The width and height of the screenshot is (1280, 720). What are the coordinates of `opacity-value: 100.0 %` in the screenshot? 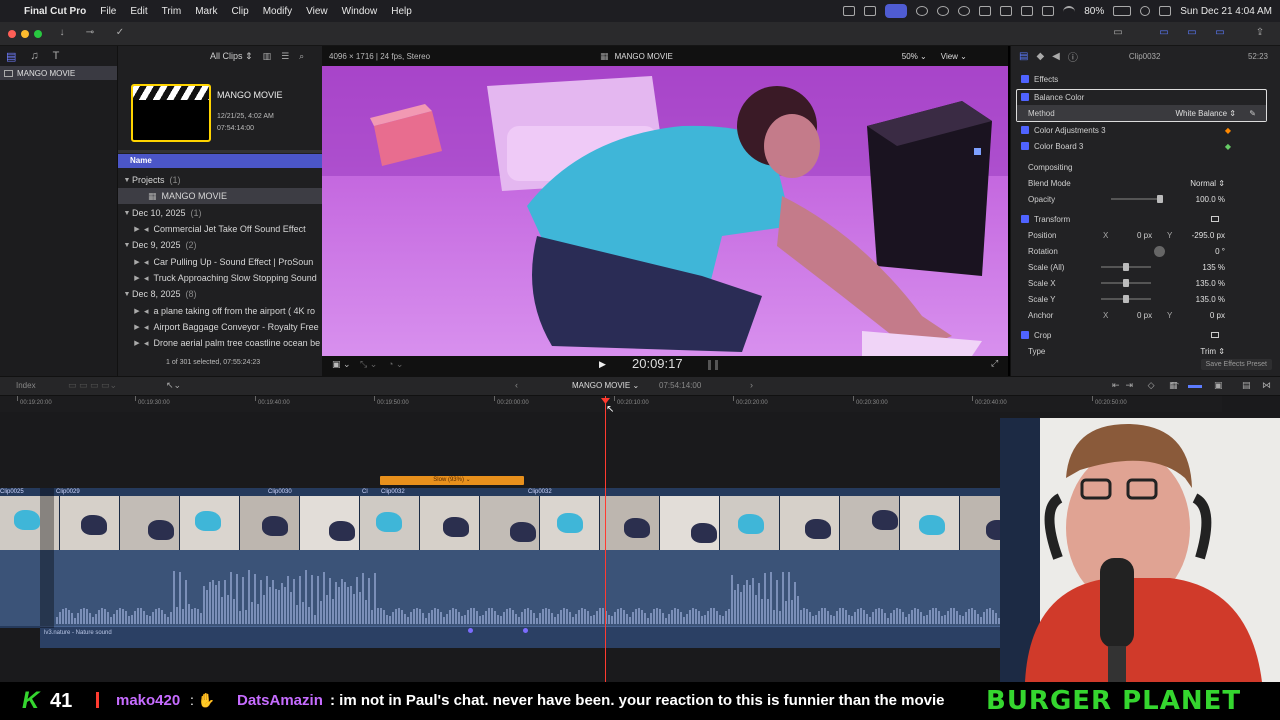 It's located at (1210, 199).